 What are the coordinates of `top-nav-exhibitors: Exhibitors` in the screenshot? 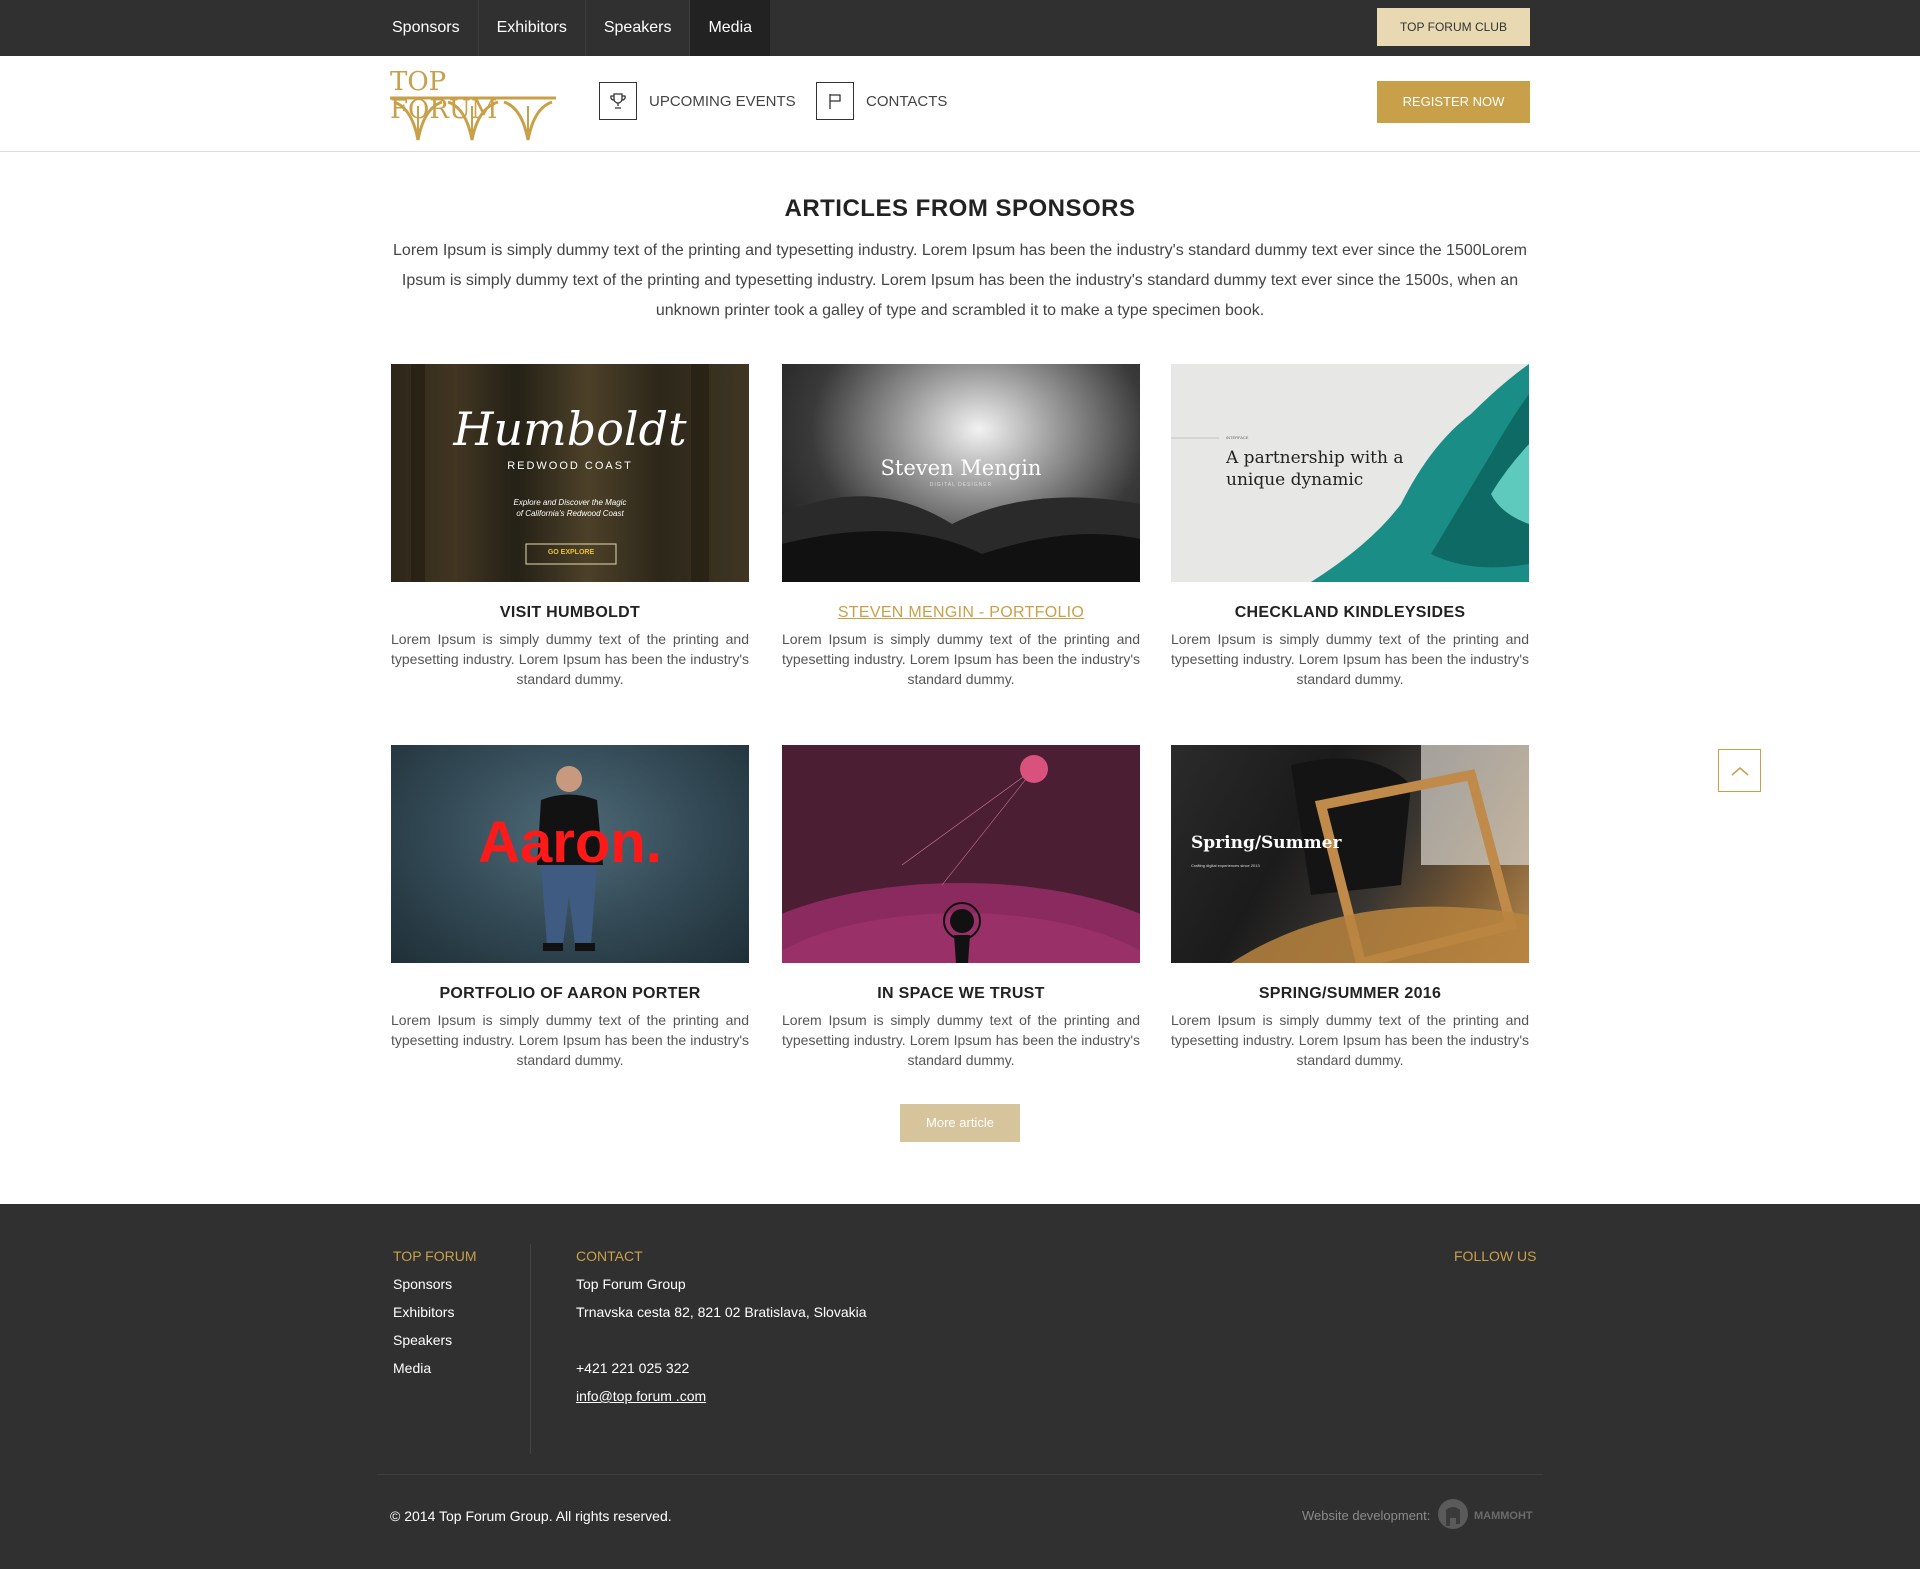 It's located at (532, 28).